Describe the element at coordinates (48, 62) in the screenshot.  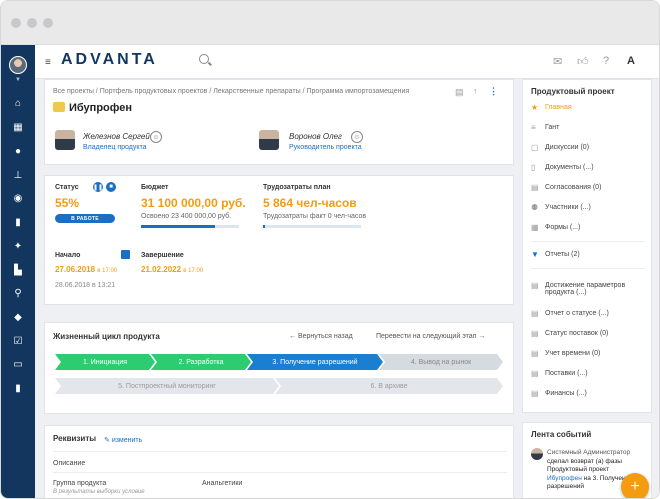
I see `menu-icon: ≡` at that location.